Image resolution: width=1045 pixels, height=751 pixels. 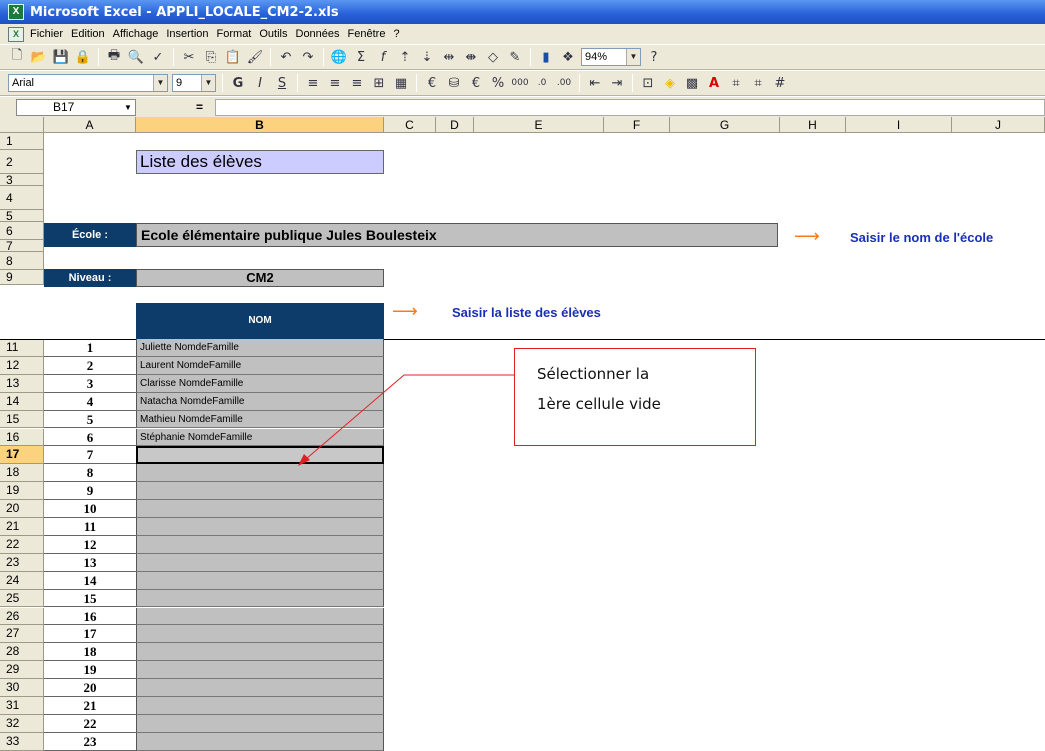 What do you see at coordinates (194, 83) in the screenshot?
I see `font-size-select: 9 ▼` at bounding box center [194, 83].